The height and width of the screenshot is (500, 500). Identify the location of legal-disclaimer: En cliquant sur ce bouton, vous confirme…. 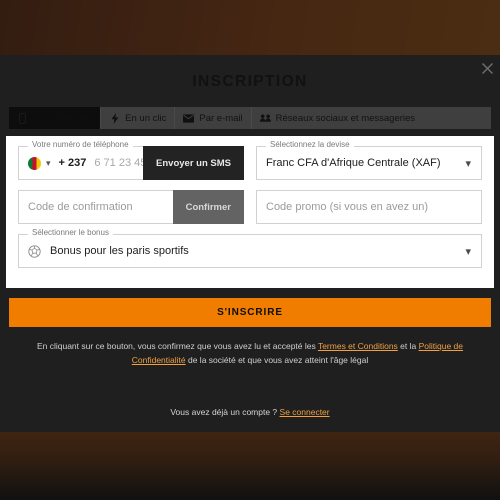
(250, 353).